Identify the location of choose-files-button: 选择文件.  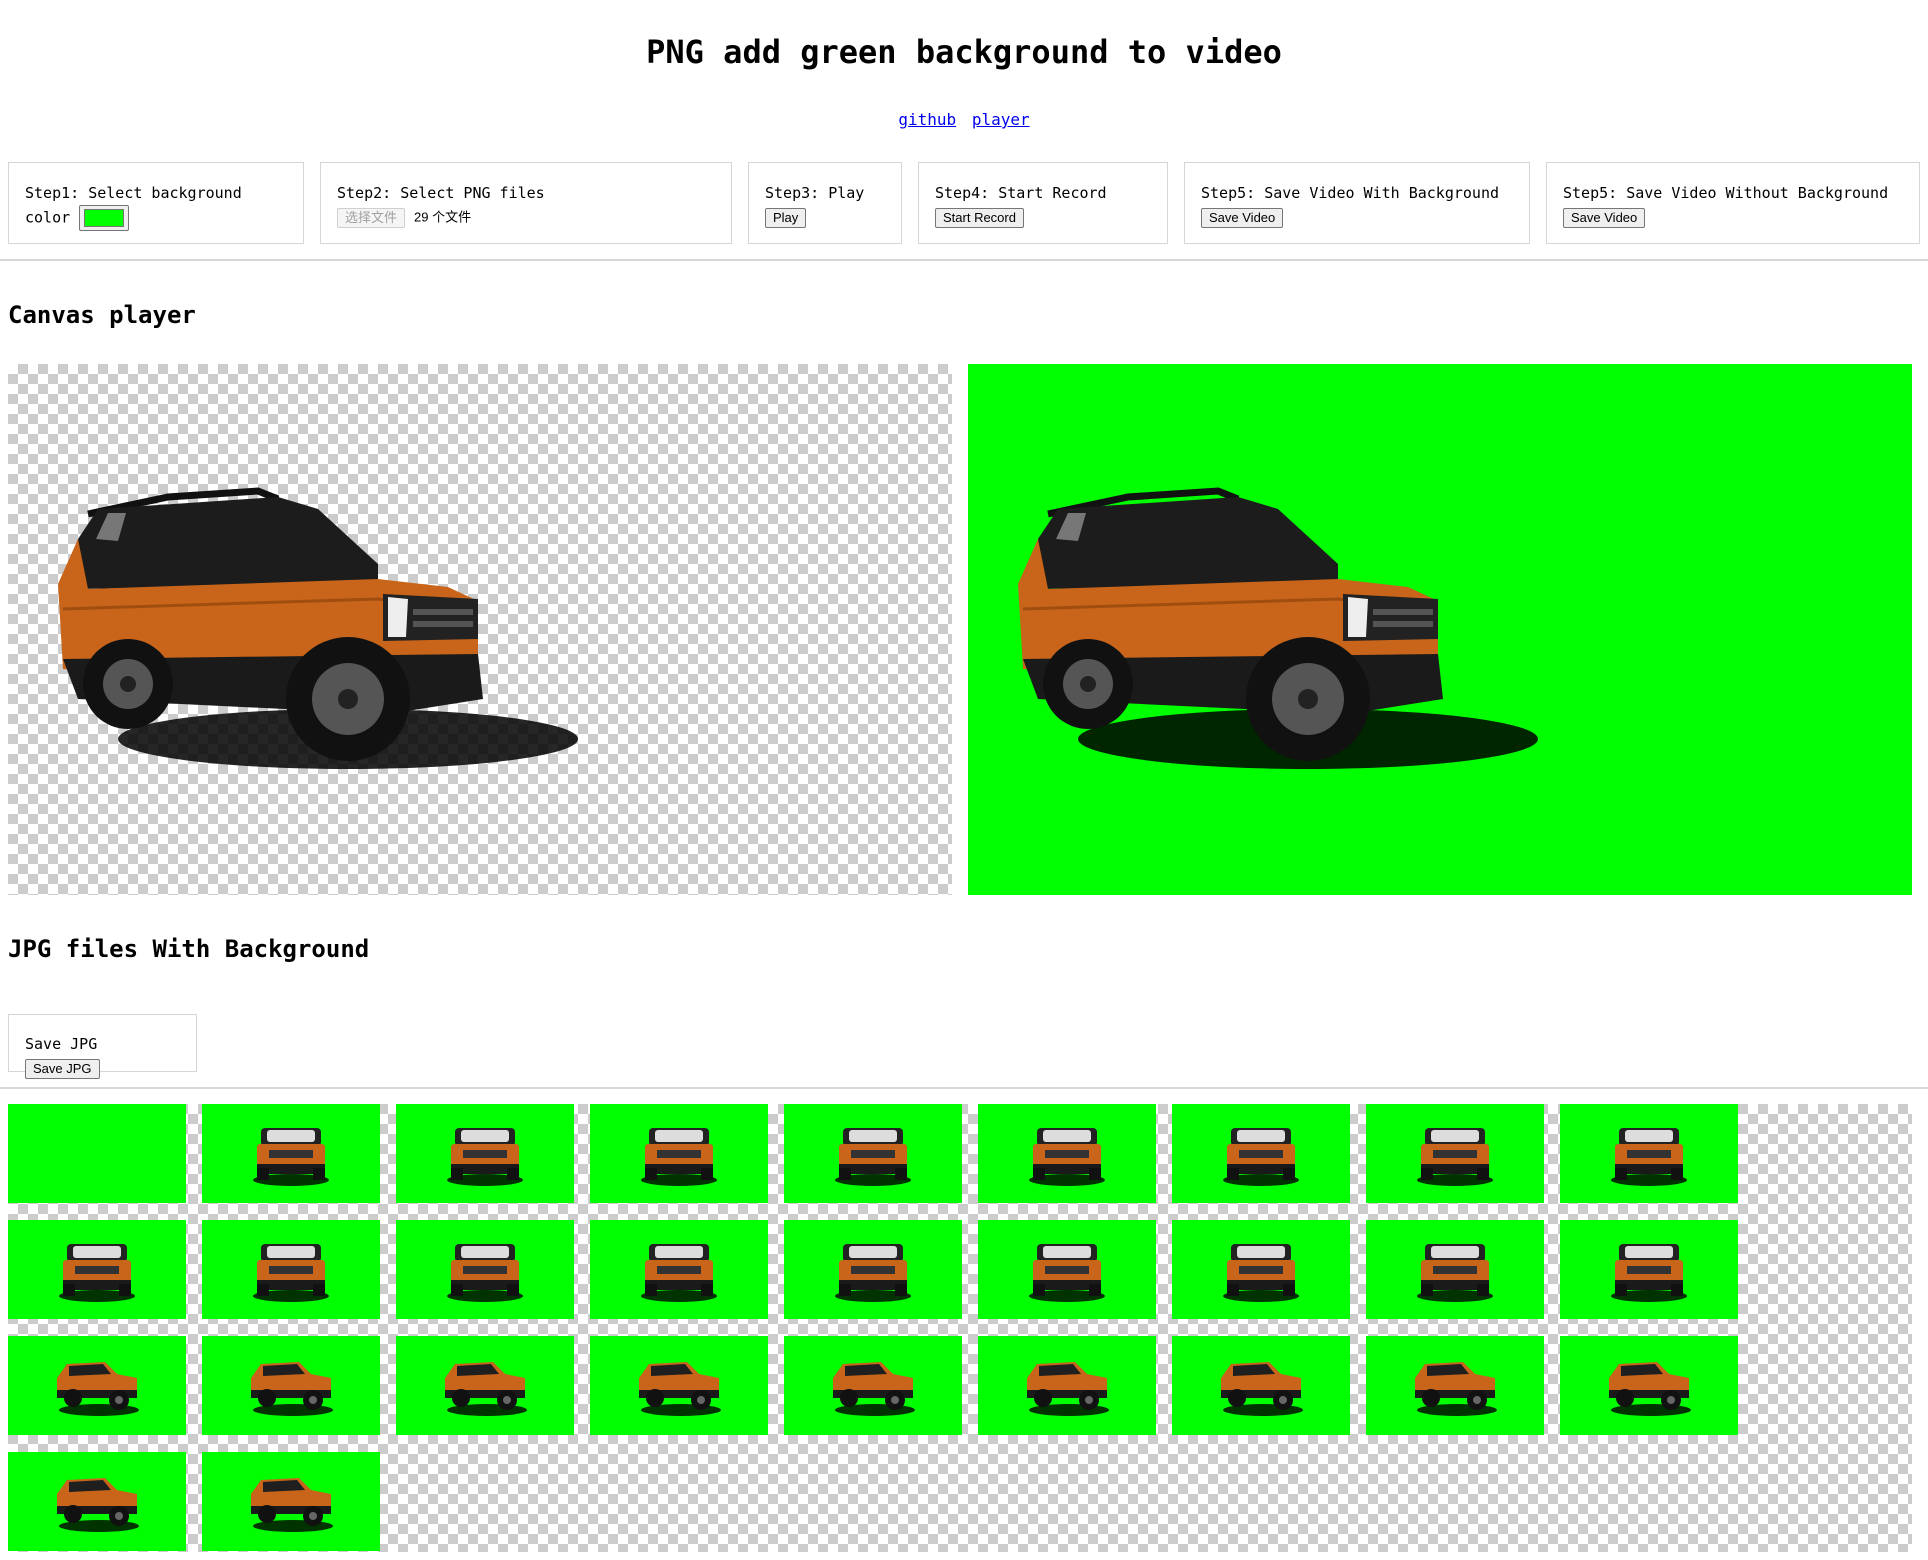
(371, 217).